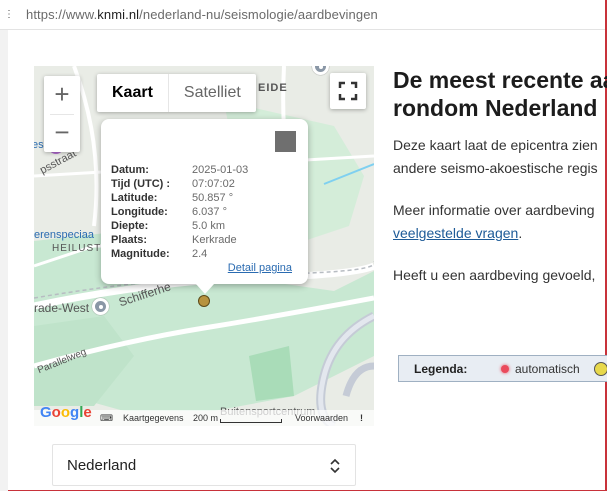 The height and width of the screenshot is (491, 607). I want to click on info-line1: Meer informatie over aardbeving, so click(494, 210).